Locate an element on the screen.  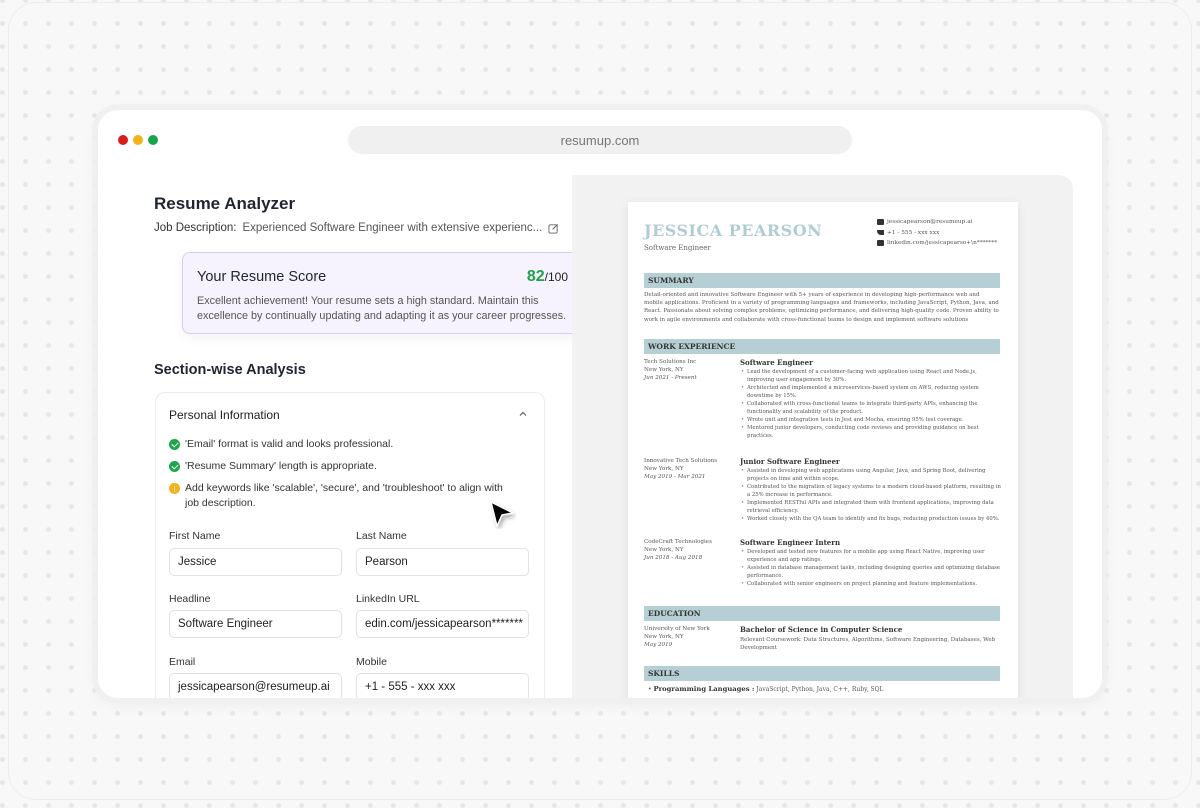
section-analysis-title: Section-wise Analysis is located at coordinates (230, 370).